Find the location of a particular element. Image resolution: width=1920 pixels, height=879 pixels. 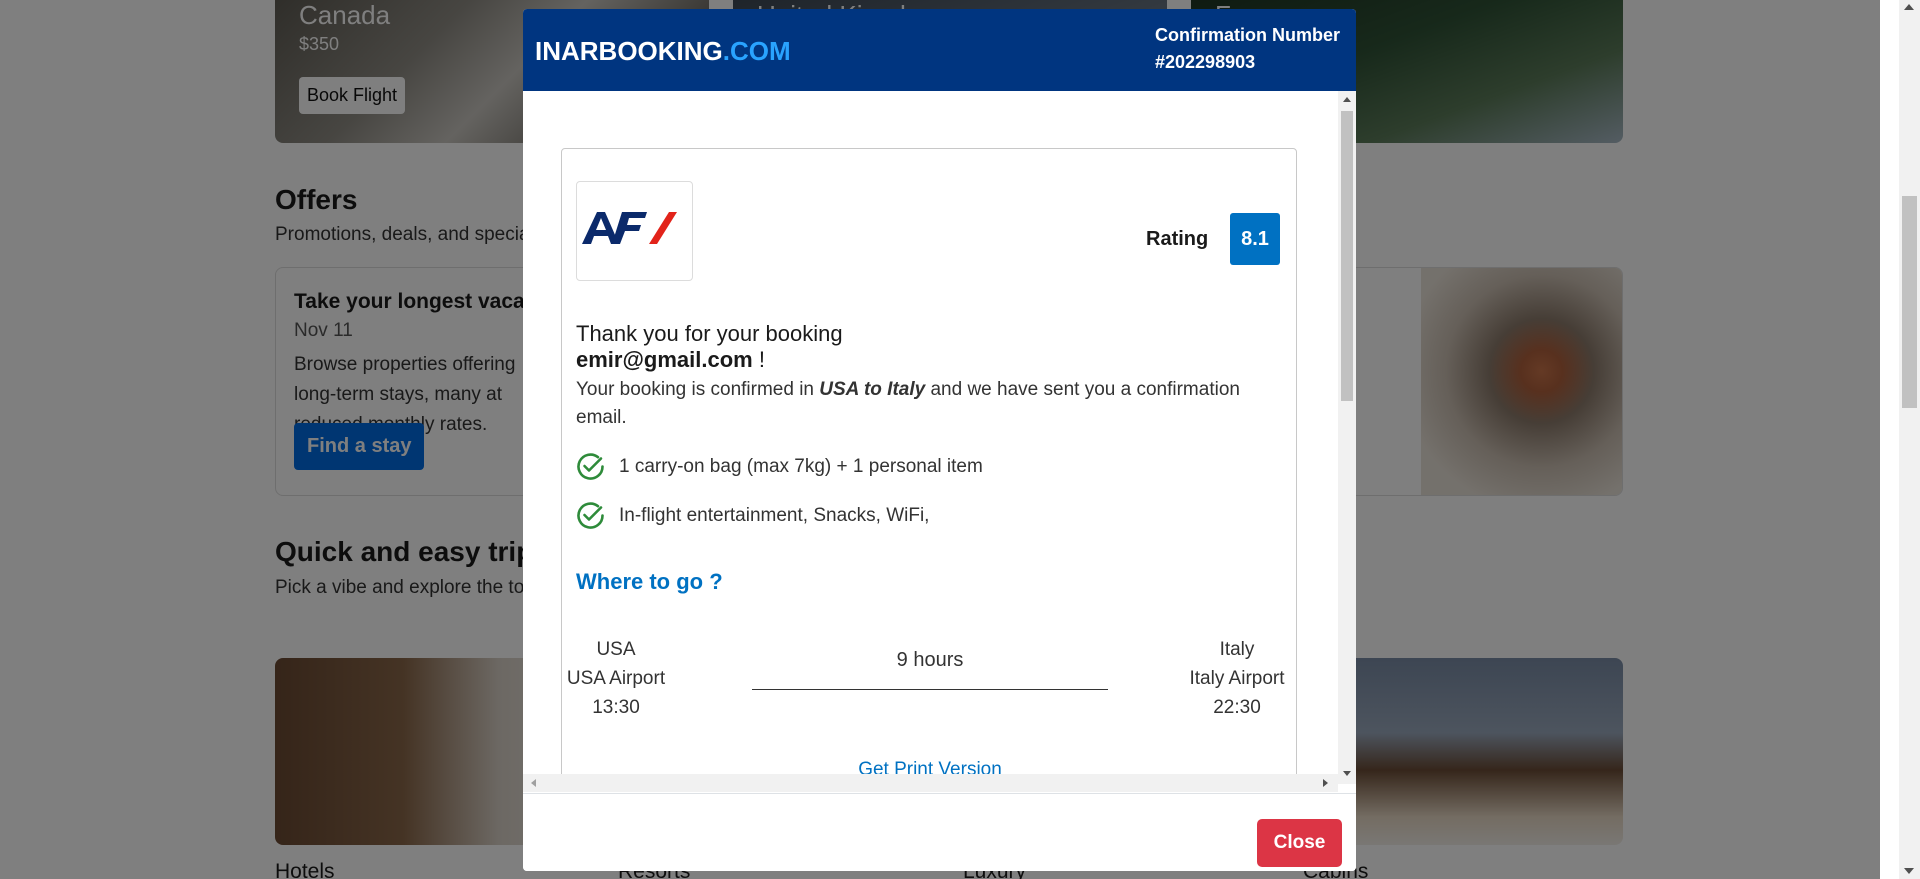

feature-text: In-flight entertainment, Snacks, WiFi, is located at coordinates (774, 515).